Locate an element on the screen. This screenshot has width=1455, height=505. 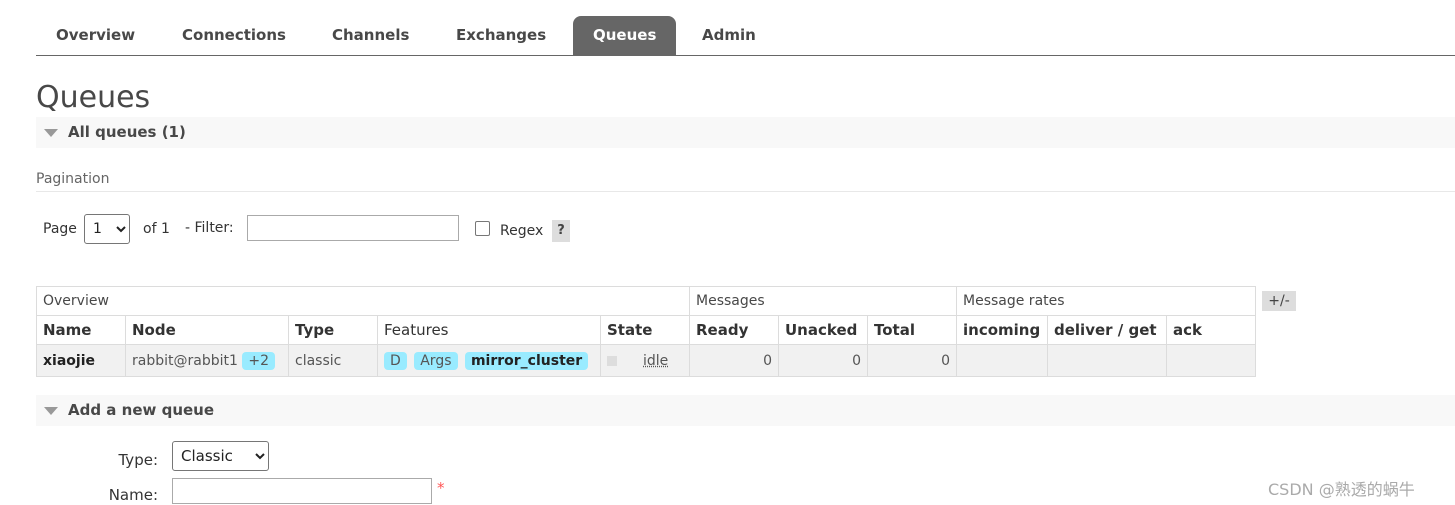
queue-features-cell: D Args mirror_cluster is located at coordinates (489, 360).